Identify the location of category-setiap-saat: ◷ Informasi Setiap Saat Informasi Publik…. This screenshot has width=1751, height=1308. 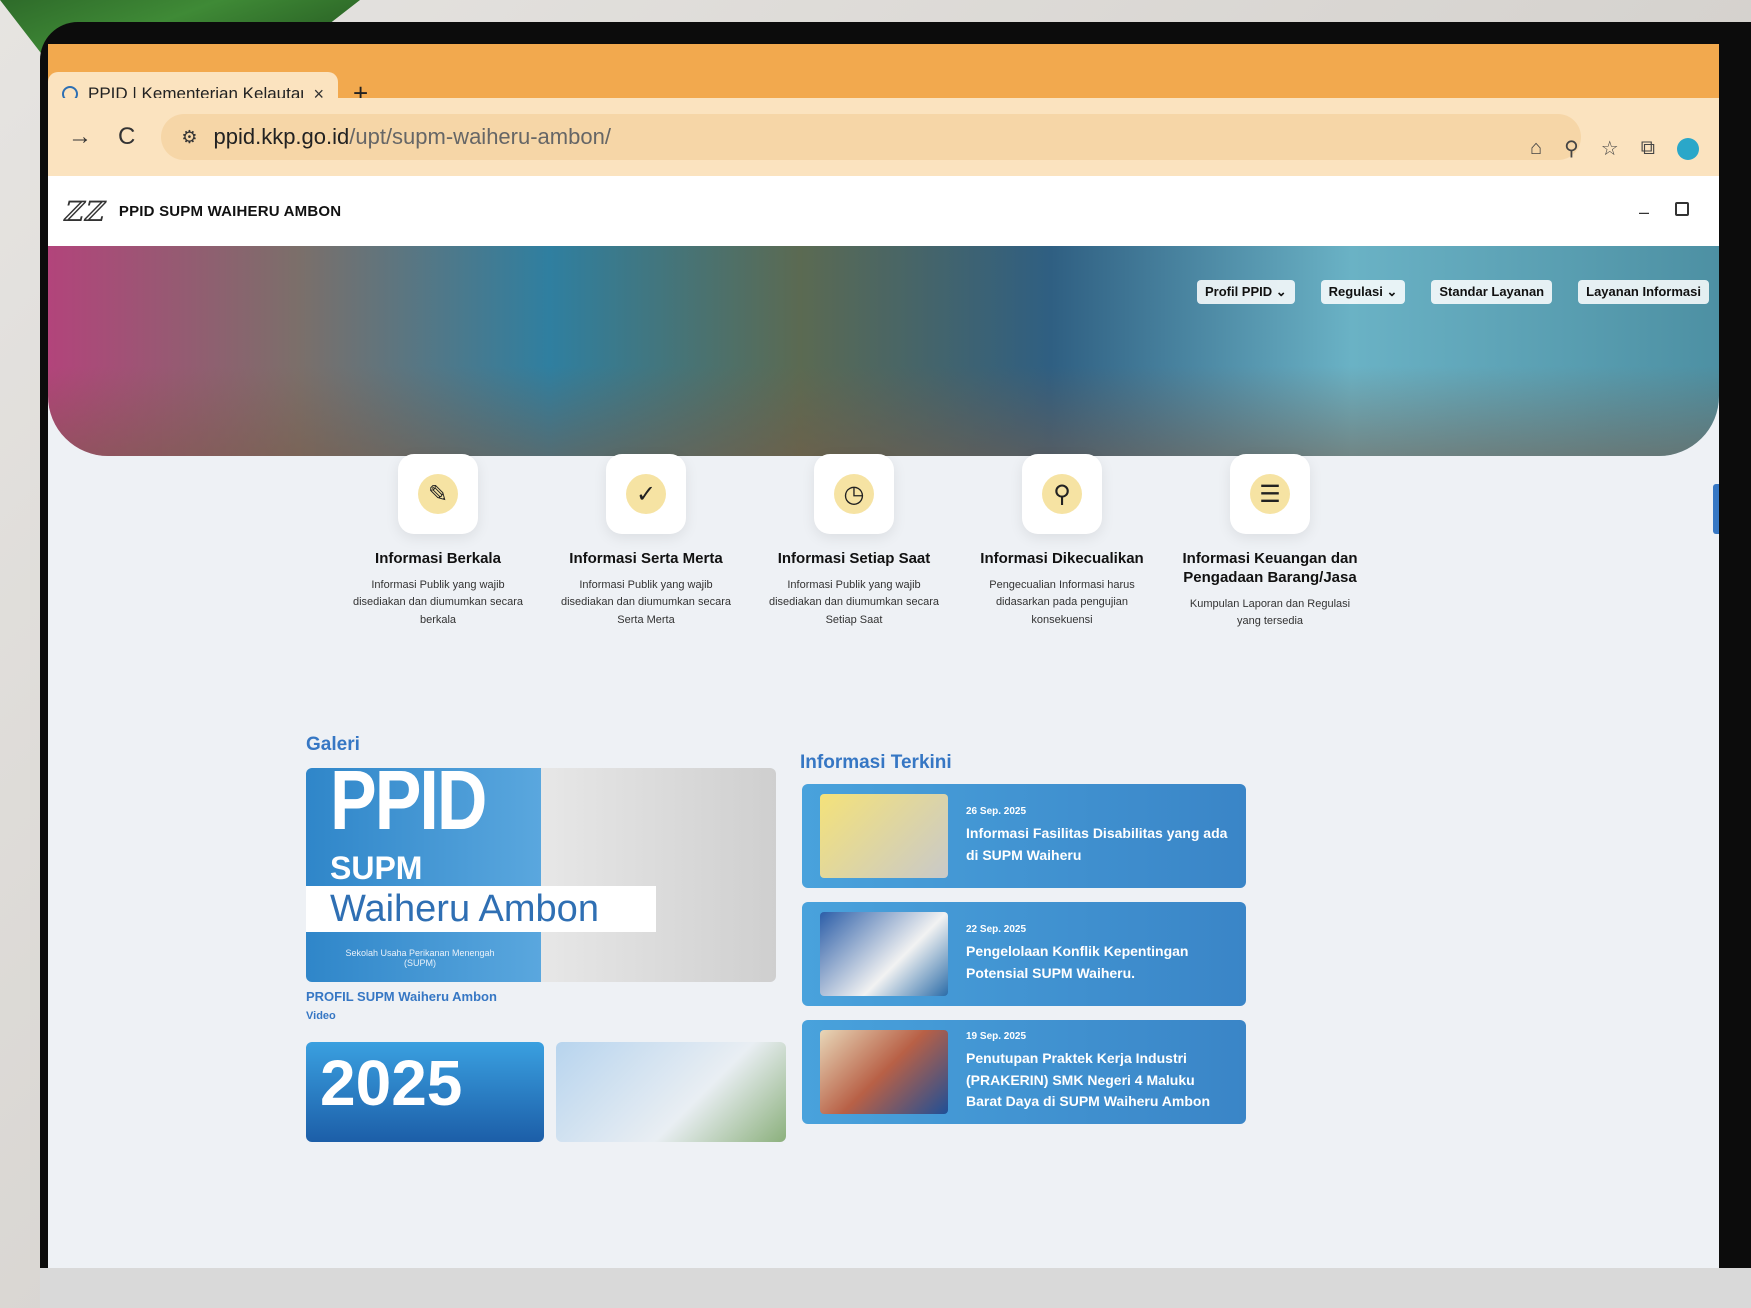
(854, 542).